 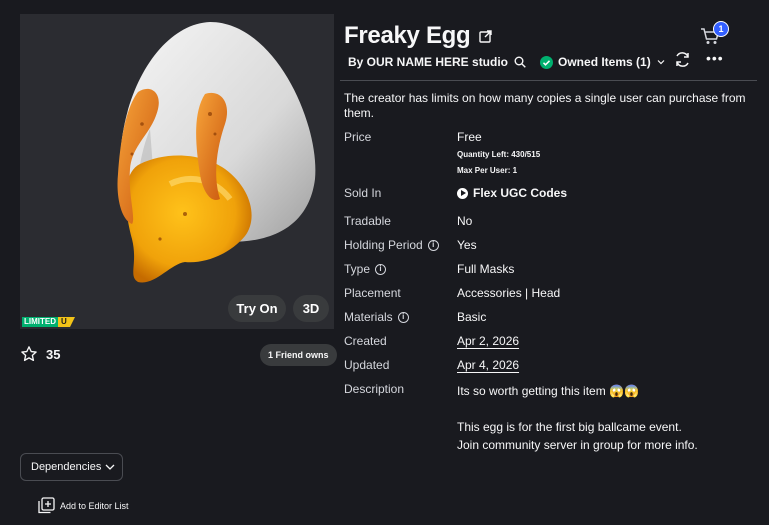 I want to click on description-label: Description, so click(x=374, y=389).